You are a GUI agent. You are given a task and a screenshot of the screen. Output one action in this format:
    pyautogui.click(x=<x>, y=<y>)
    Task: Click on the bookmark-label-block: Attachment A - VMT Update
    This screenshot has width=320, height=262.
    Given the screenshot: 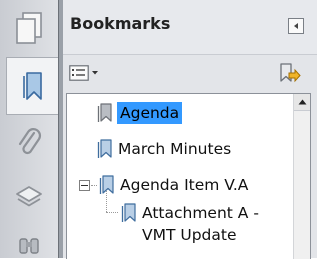 What is the action you would take?
    pyautogui.click(x=200, y=224)
    